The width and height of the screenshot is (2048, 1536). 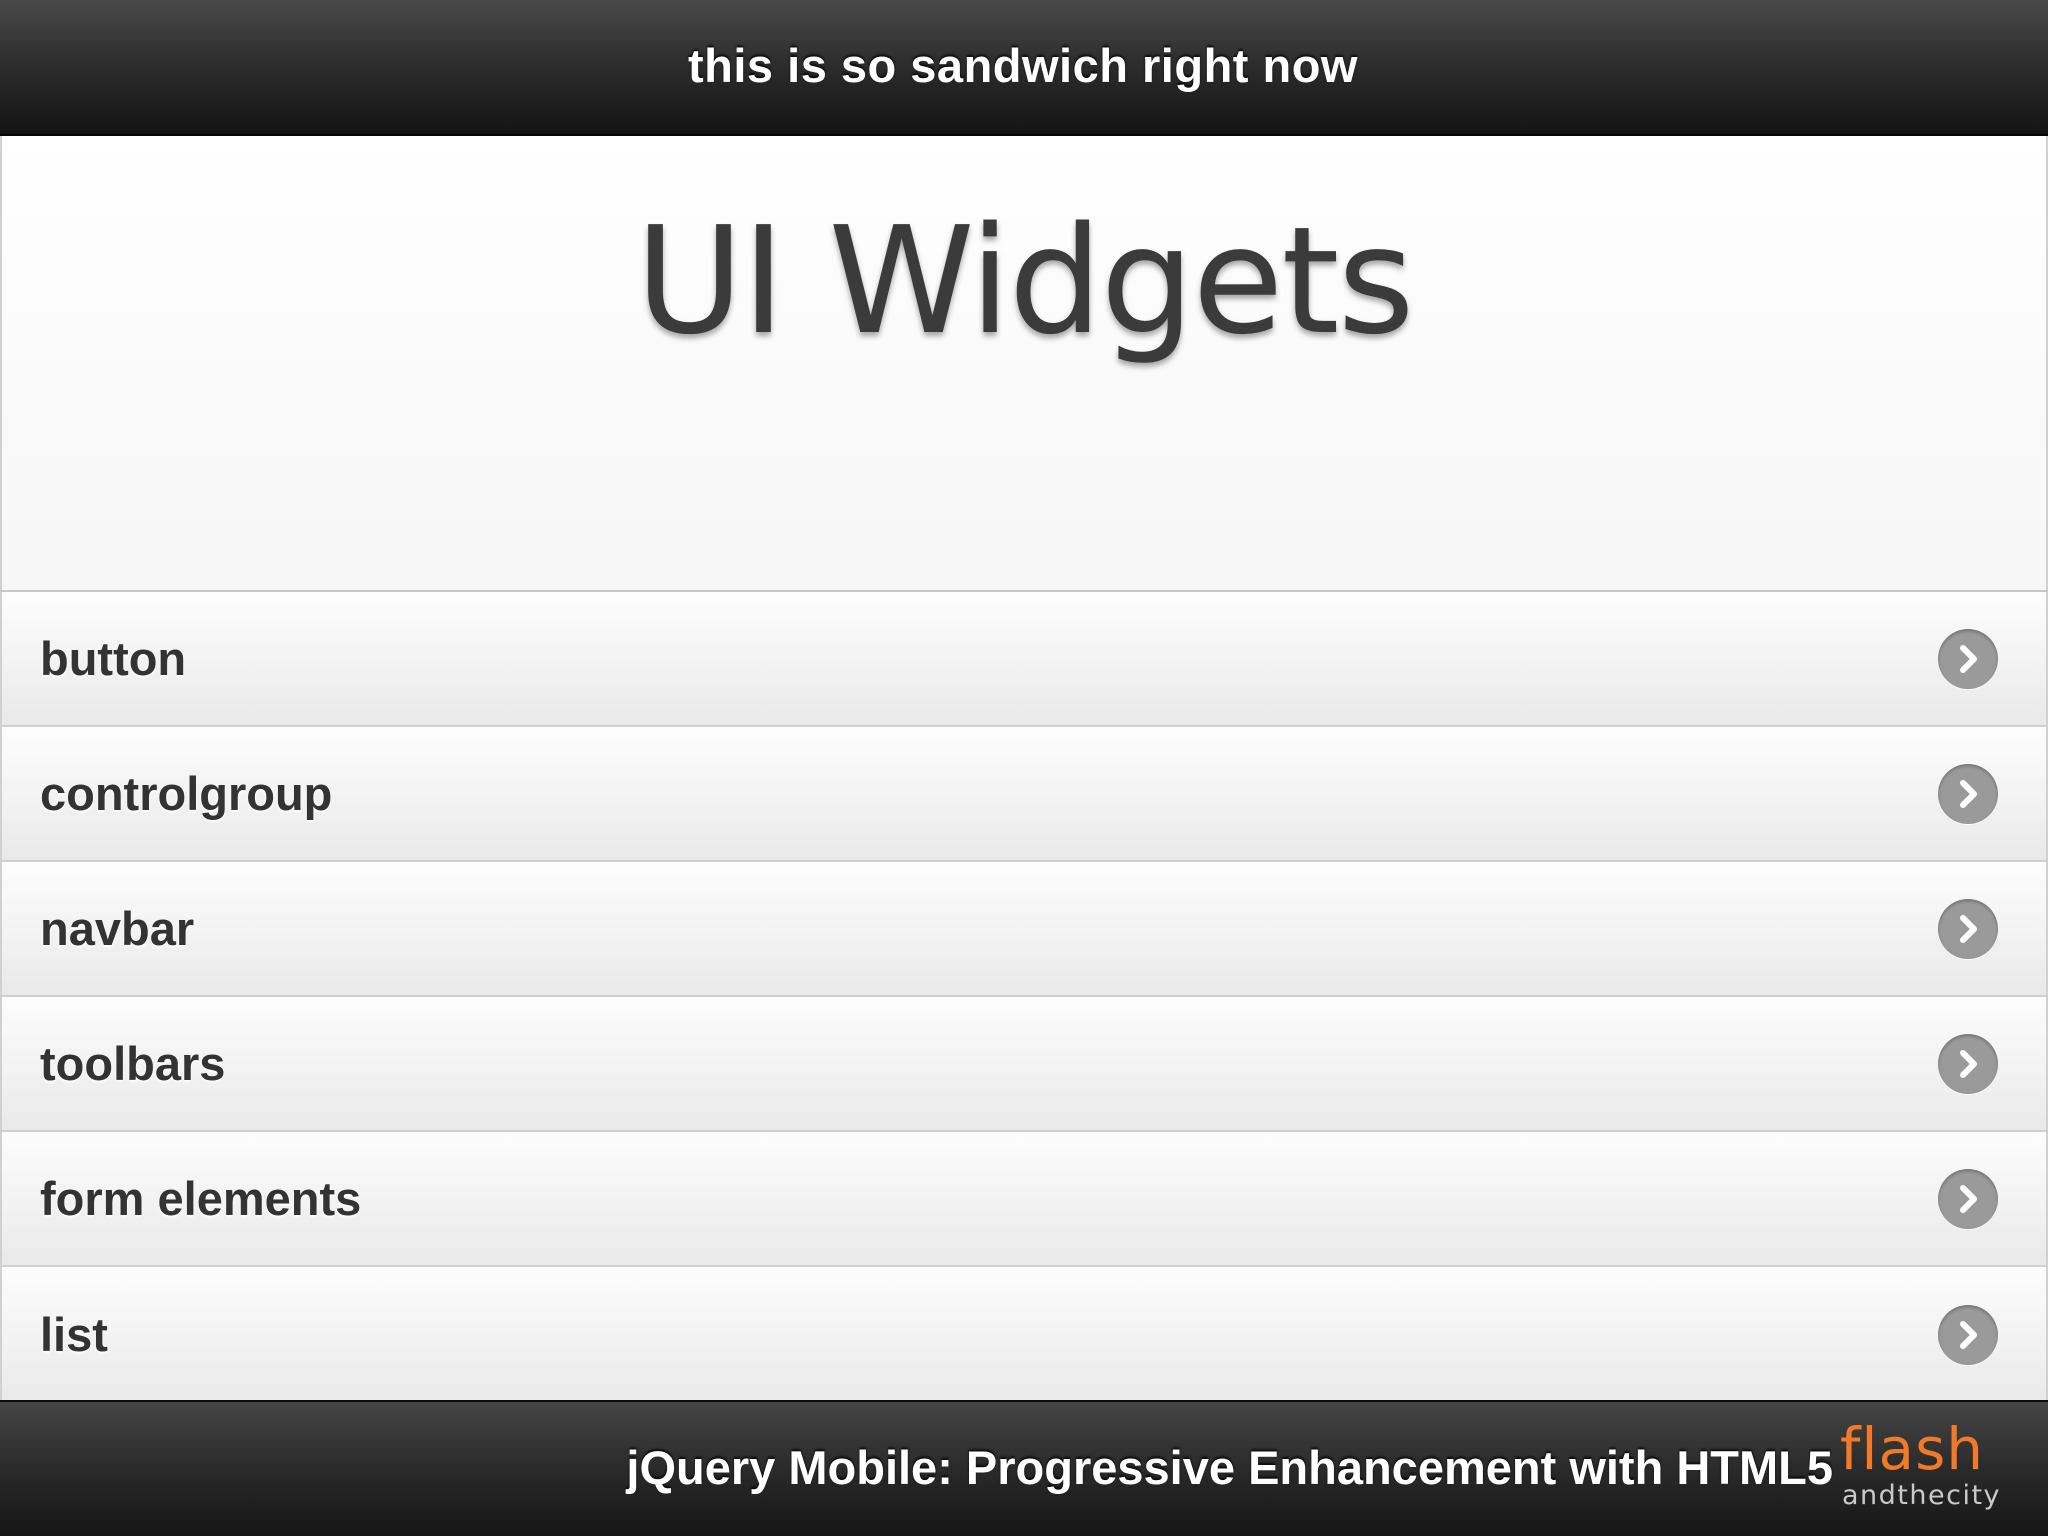 I want to click on logo-subtext: andthecity, so click(x=1922, y=1495).